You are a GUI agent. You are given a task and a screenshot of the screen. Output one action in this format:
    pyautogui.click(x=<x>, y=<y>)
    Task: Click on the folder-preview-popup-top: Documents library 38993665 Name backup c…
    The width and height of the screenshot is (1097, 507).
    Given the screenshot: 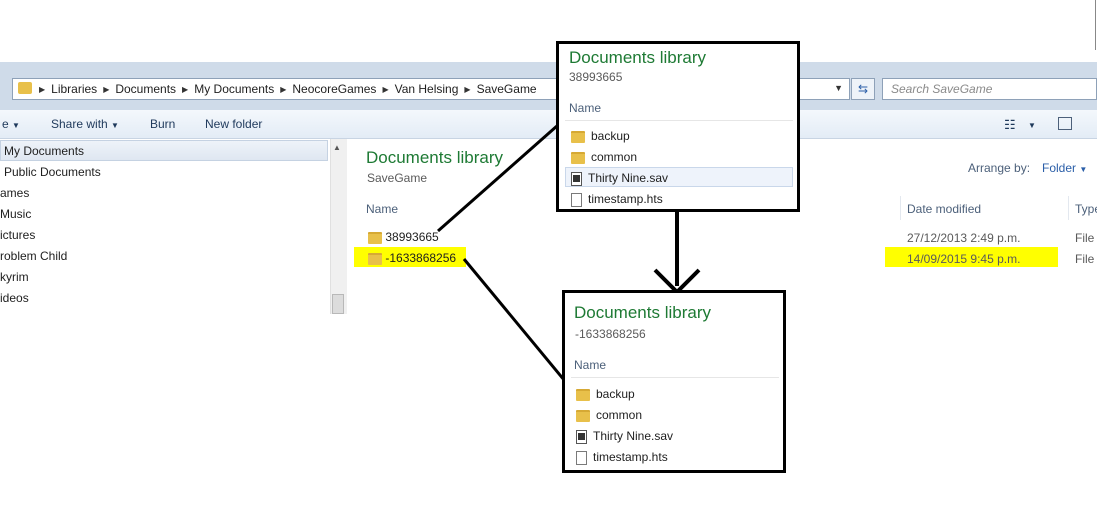 What is the action you would take?
    pyautogui.click(x=678, y=126)
    